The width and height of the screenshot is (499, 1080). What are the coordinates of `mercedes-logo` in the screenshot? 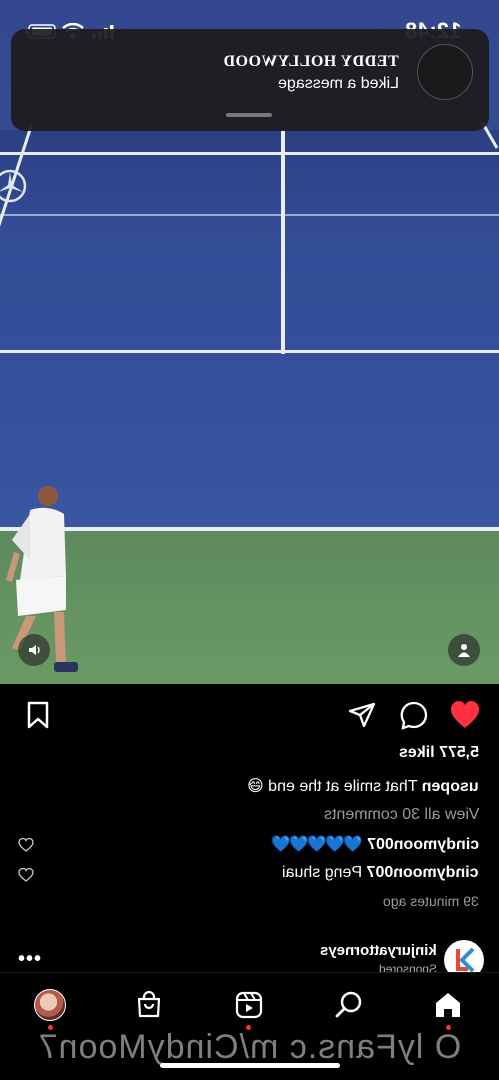 It's located at (13, 186).